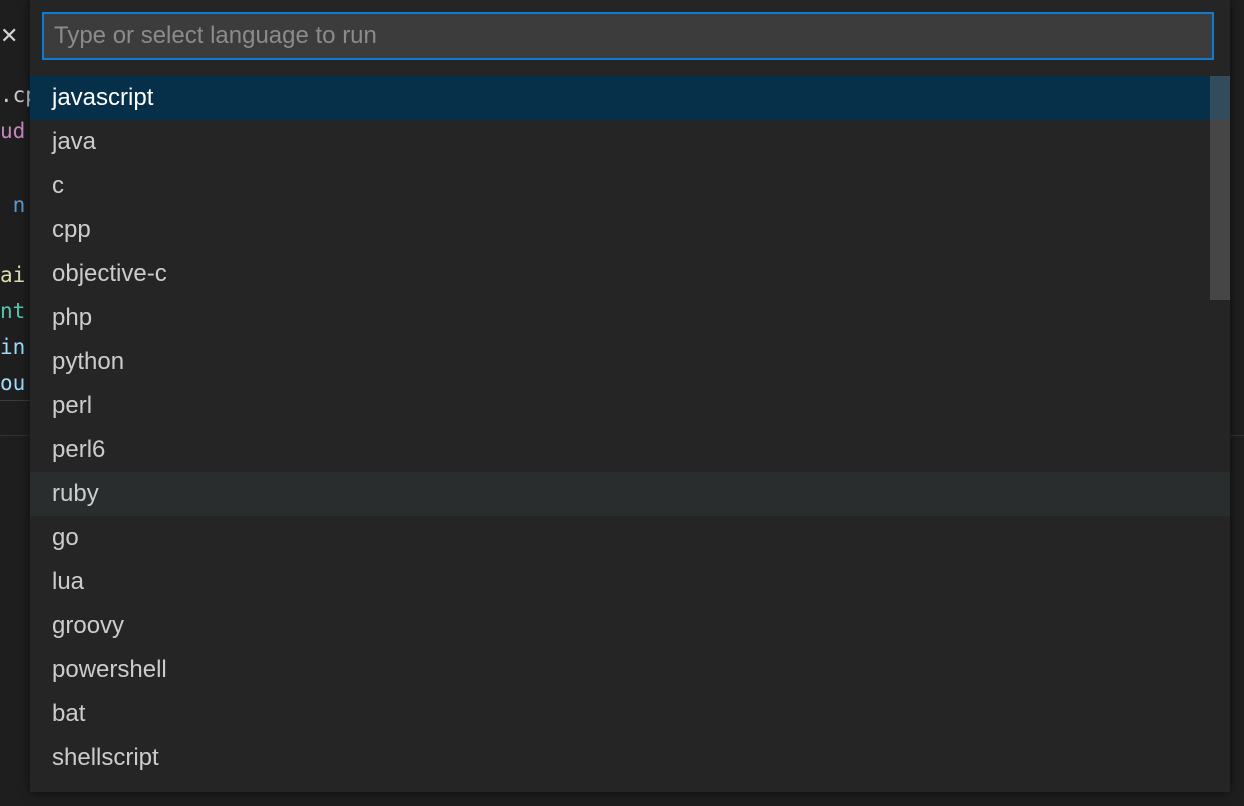 The image size is (1244, 806). What do you see at coordinates (630, 362) in the screenshot?
I see `language-option-python: python` at bounding box center [630, 362].